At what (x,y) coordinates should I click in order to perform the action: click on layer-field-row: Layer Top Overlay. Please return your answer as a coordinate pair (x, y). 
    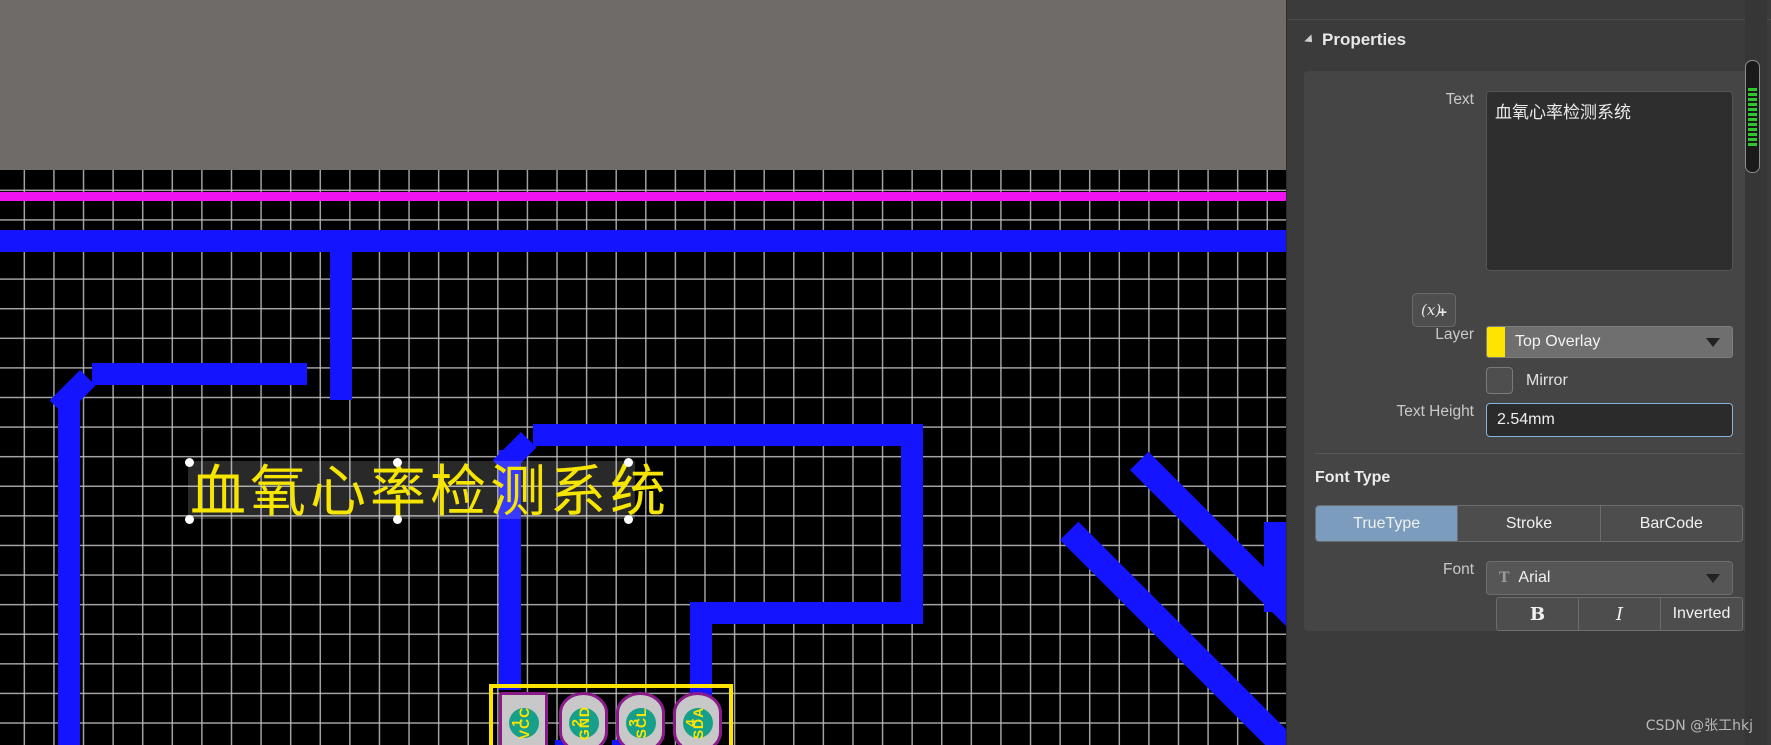
    Looking at the image, I should click on (1529, 342).